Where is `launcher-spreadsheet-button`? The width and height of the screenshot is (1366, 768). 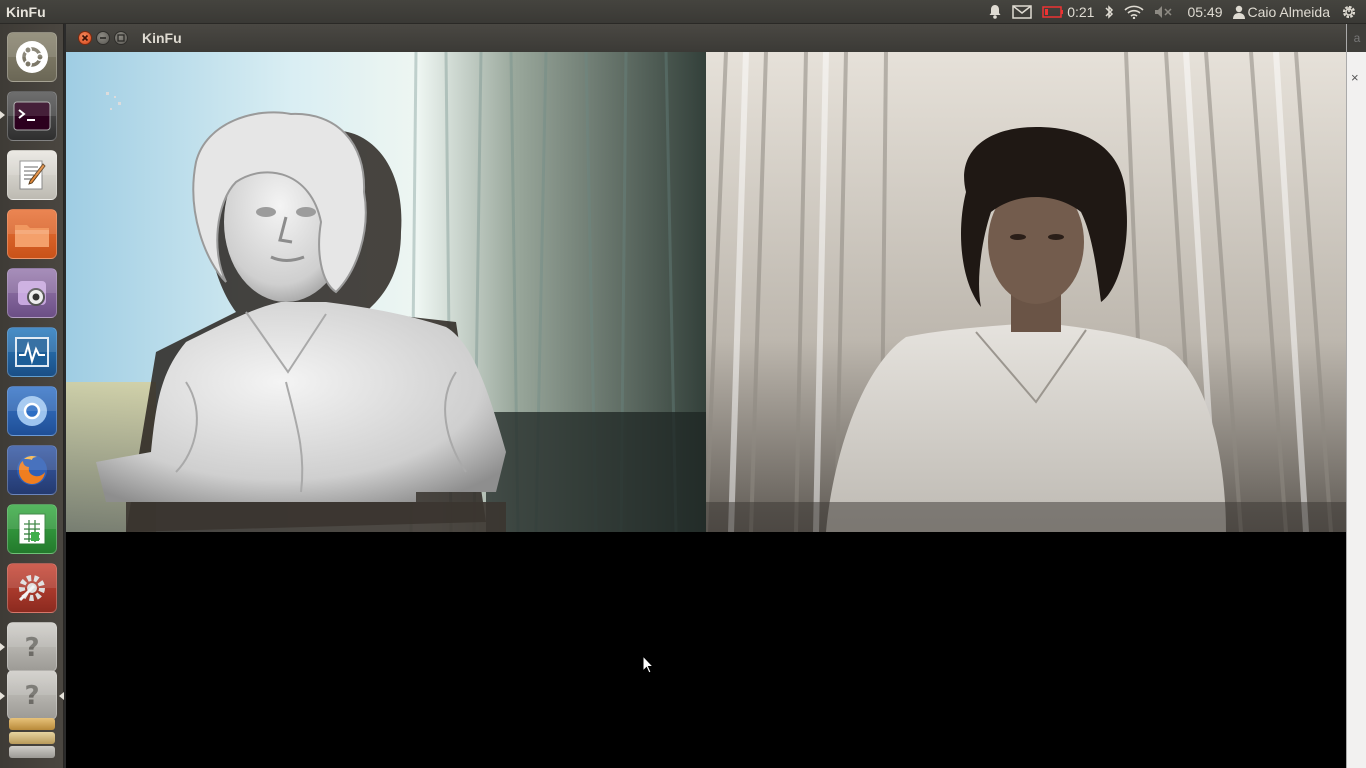 launcher-spreadsheet-button is located at coordinates (32, 529).